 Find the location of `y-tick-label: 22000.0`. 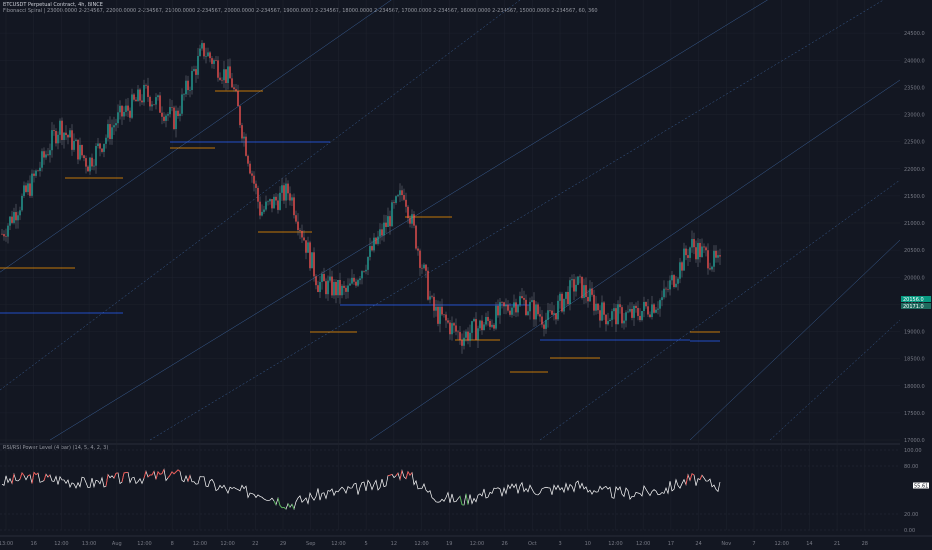

y-tick-label: 22000.0 is located at coordinates (914, 170).